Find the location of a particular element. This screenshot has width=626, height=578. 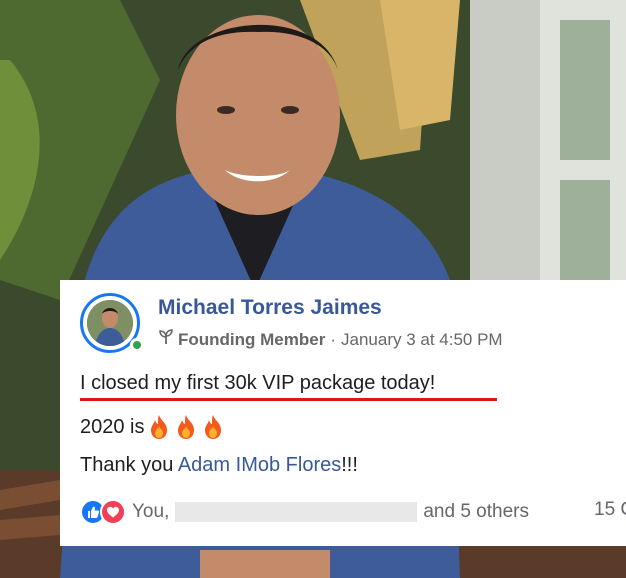

reactions-suffix: and 5 others is located at coordinates (476, 511).